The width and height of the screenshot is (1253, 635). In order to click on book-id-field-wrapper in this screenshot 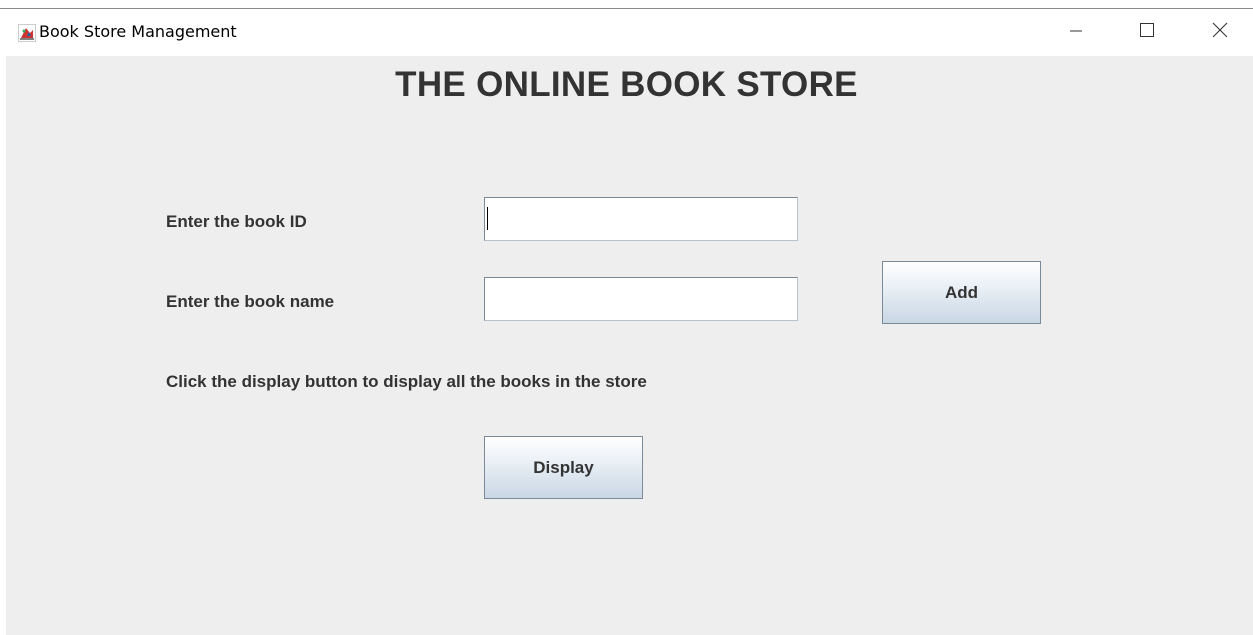, I will do `click(641, 219)`.